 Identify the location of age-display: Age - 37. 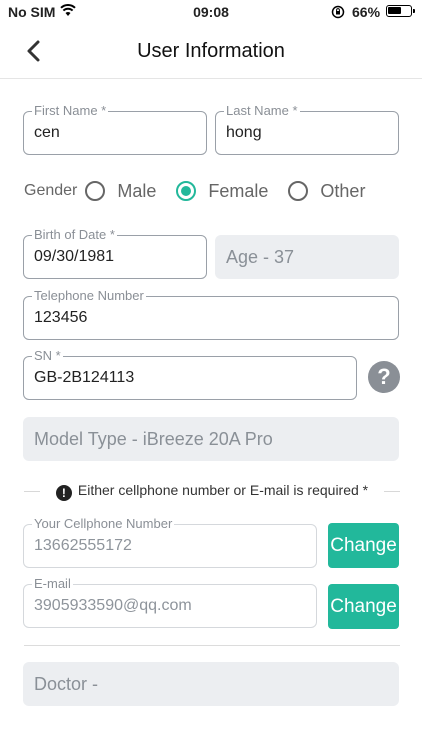
(307, 257).